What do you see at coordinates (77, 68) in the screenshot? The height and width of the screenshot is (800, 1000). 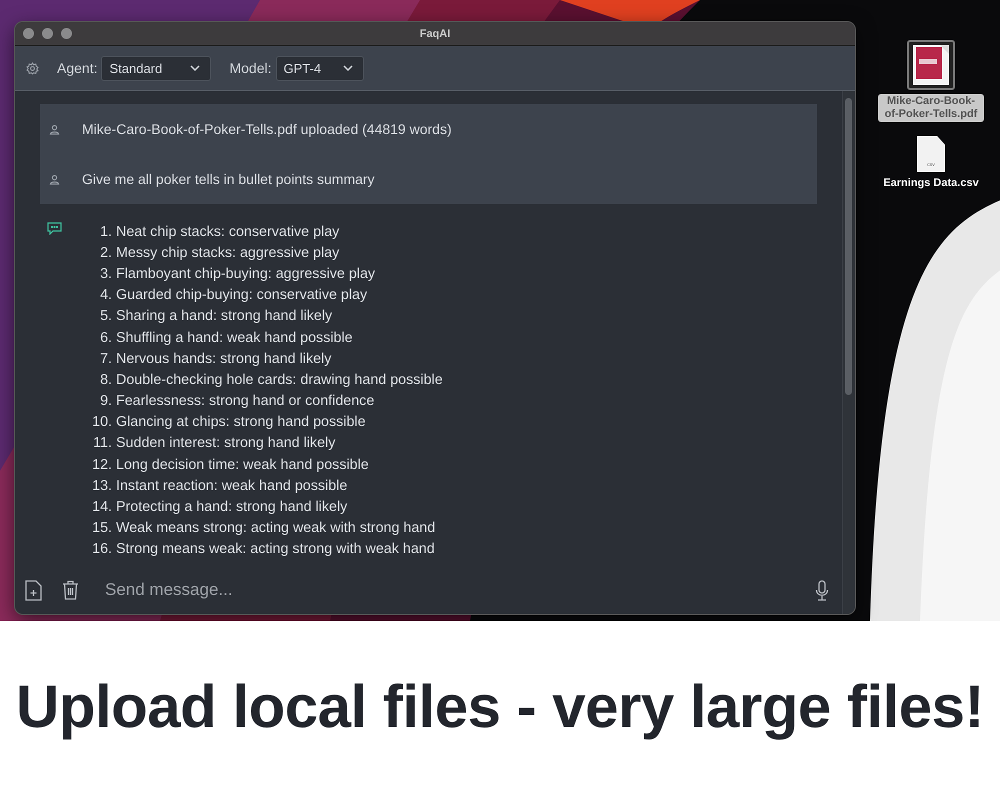 I see `agent-label: Agent:` at bounding box center [77, 68].